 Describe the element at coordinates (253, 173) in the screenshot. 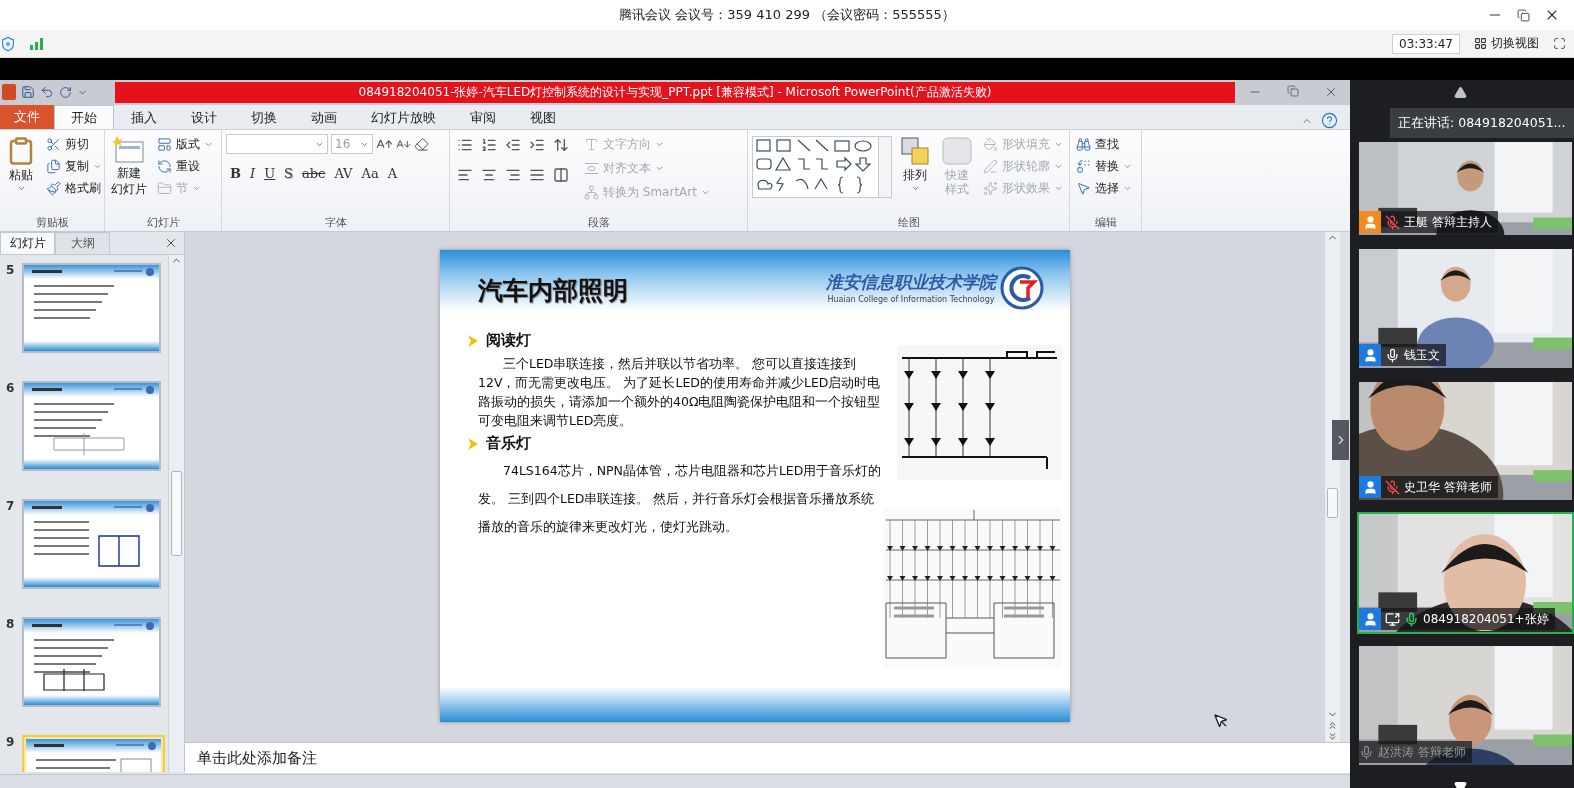

I see `format-button: I` at that location.